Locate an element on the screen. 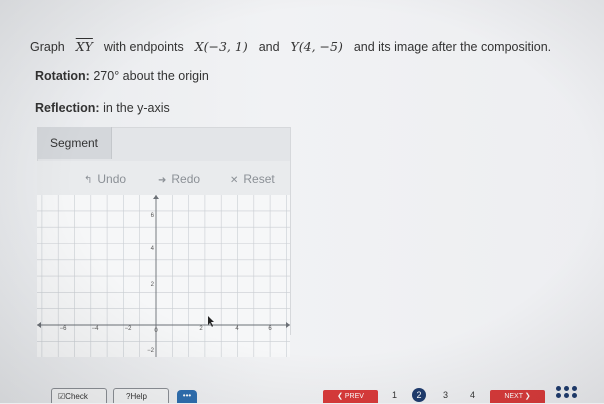 Image resolution: width=604 pixels, height=404 pixels. prompt-text-and: and is located at coordinates (269, 47).